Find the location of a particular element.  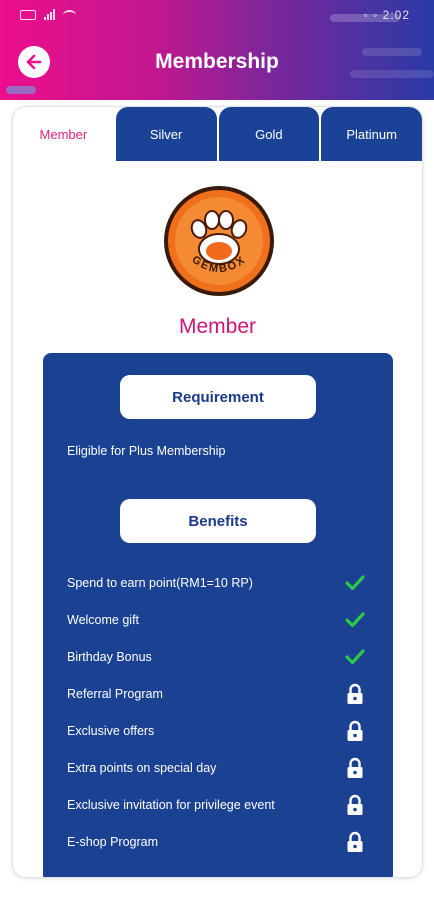

page-title: Membership is located at coordinates (217, 61).